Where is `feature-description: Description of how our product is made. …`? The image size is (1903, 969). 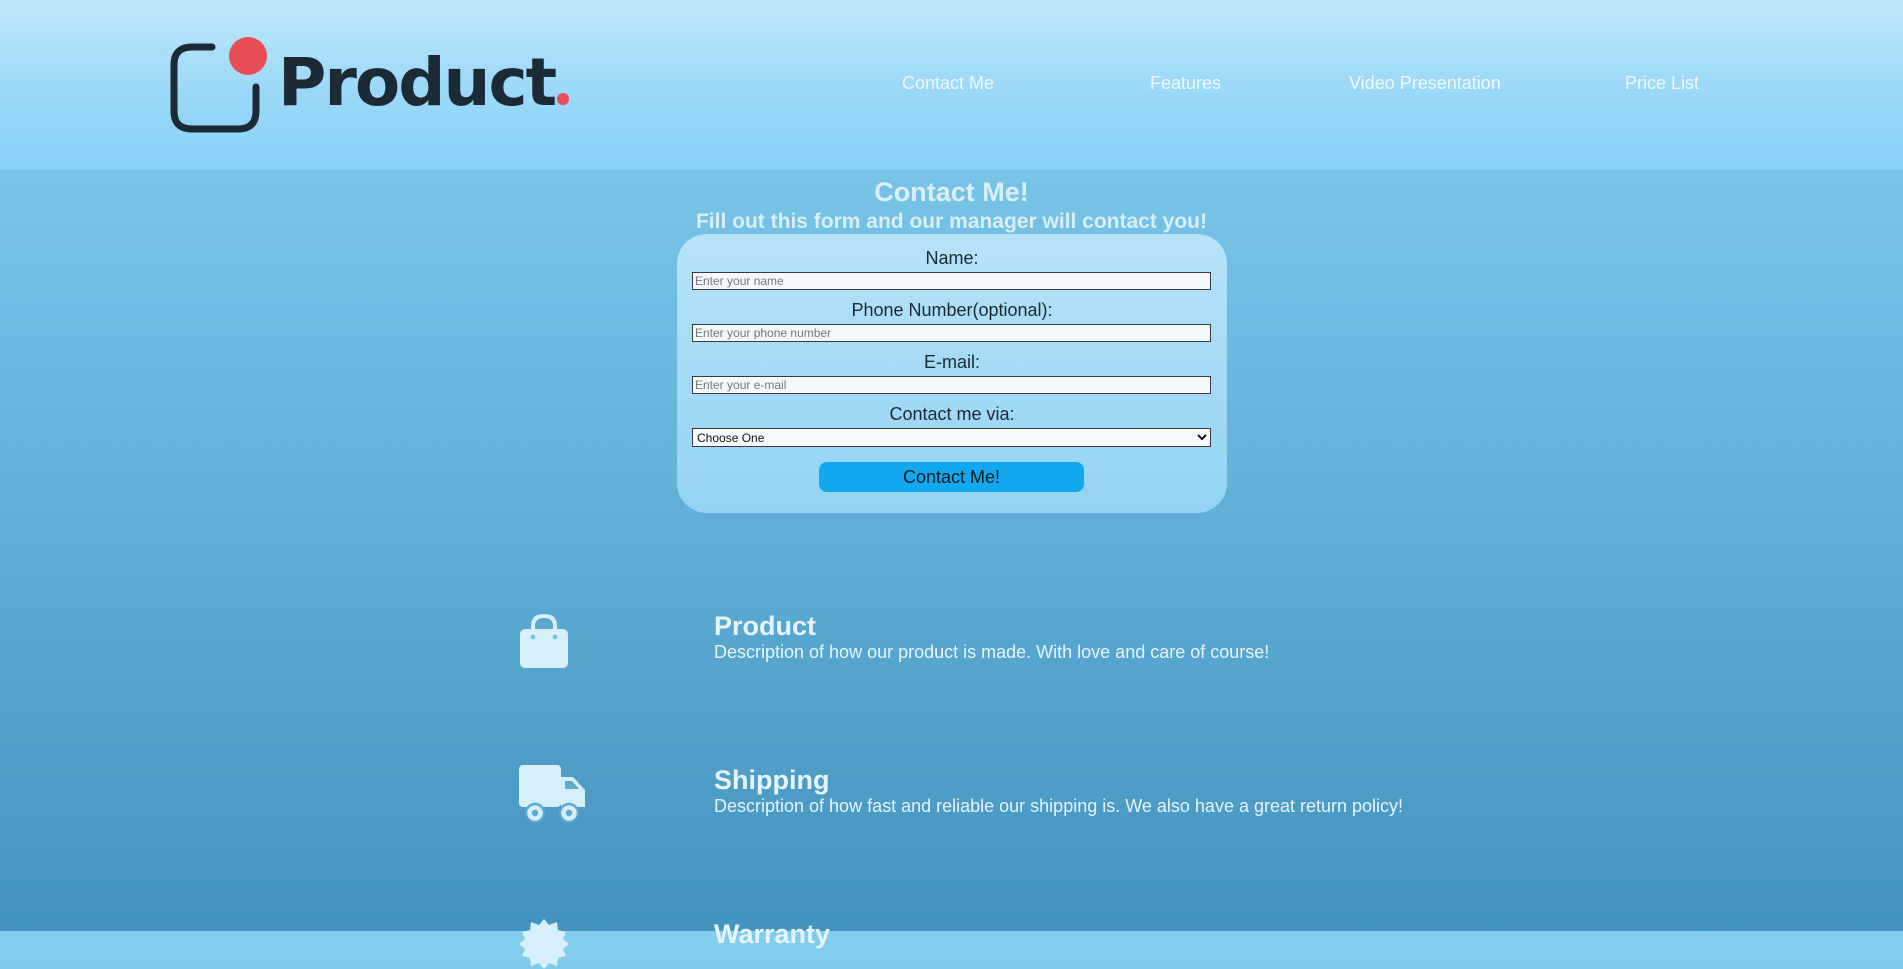
feature-description: Description of how our product is made. … is located at coordinates (992, 652).